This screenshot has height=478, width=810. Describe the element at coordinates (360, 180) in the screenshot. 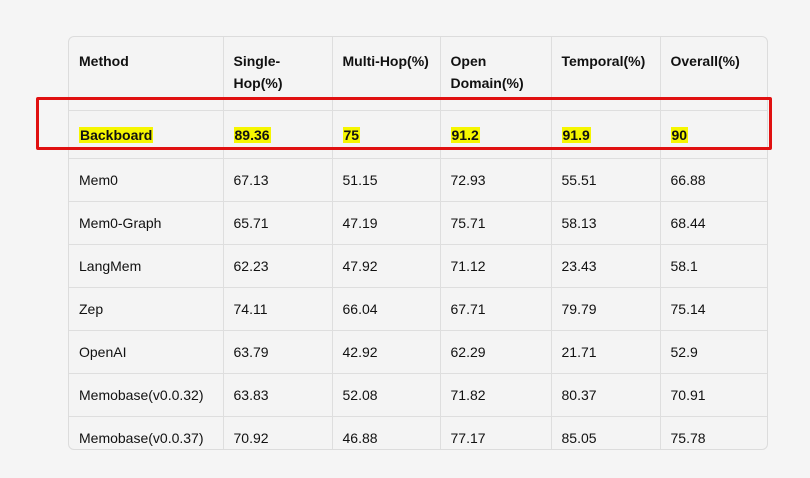

I see `cell-value: 51.15` at that location.